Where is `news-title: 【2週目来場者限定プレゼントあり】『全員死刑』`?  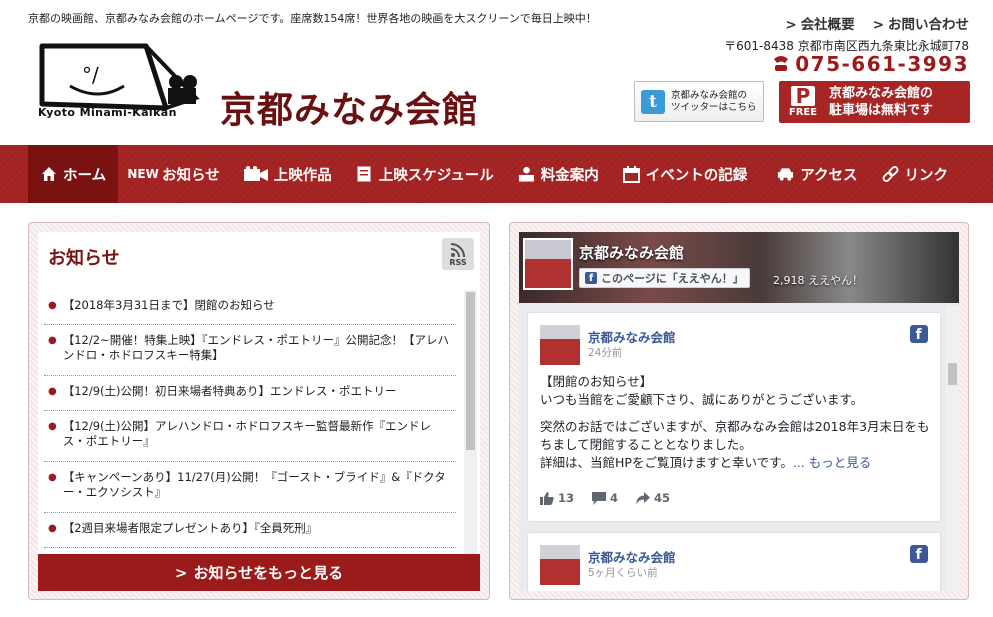 news-title: 【2週目来場者限定プレゼントあり】『全員死刑』 is located at coordinates (190, 528).